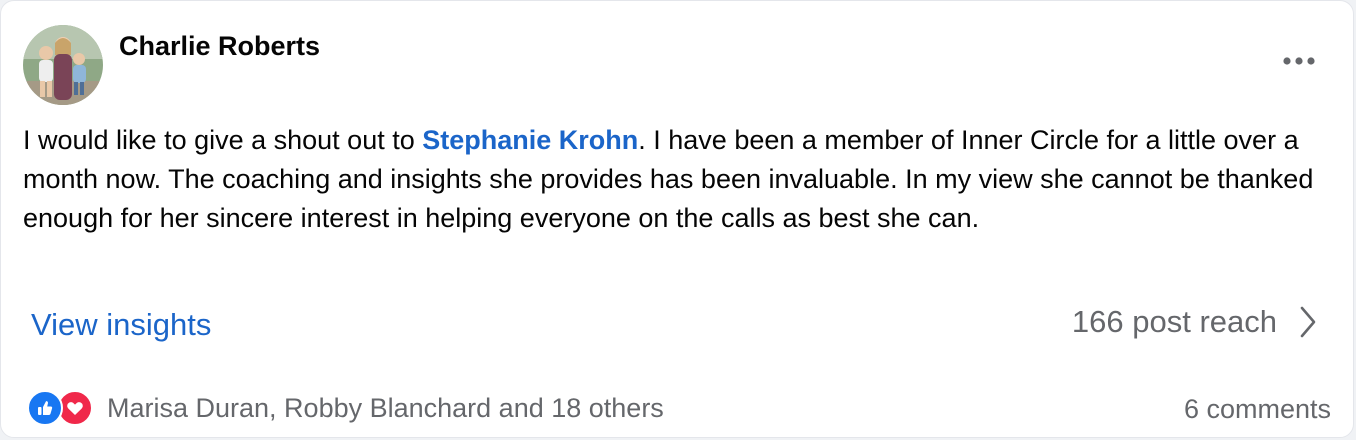 This screenshot has width=1356, height=440. Describe the element at coordinates (1308, 322) in the screenshot. I see `chevron-right-icon` at that location.